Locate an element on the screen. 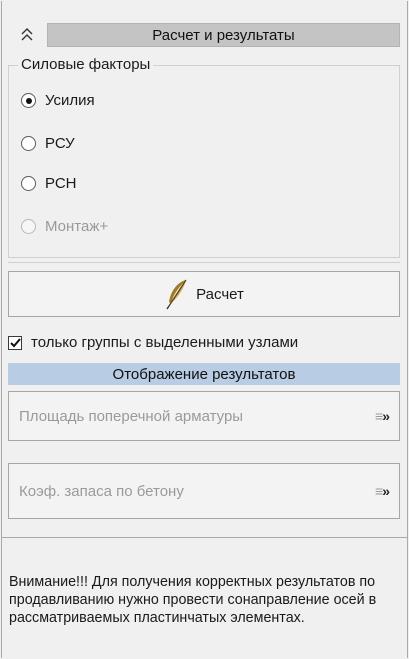  radio-option-montage: Монтаж+ is located at coordinates (64, 226).